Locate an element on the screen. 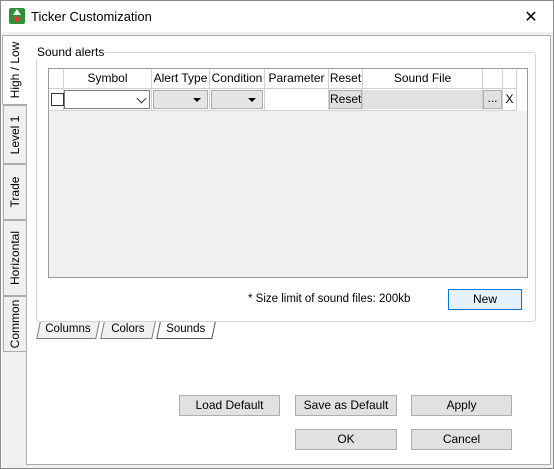 The width and height of the screenshot is (554, 469). reset-button: Reset is located at coordinates (345, 99).